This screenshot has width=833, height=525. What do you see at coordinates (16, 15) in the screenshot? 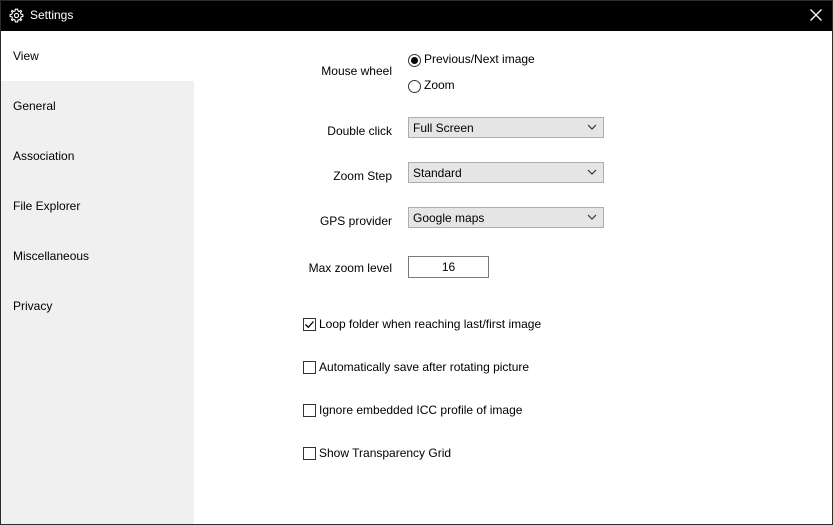
I see `gear-icon` at bounding box center [16, 15].